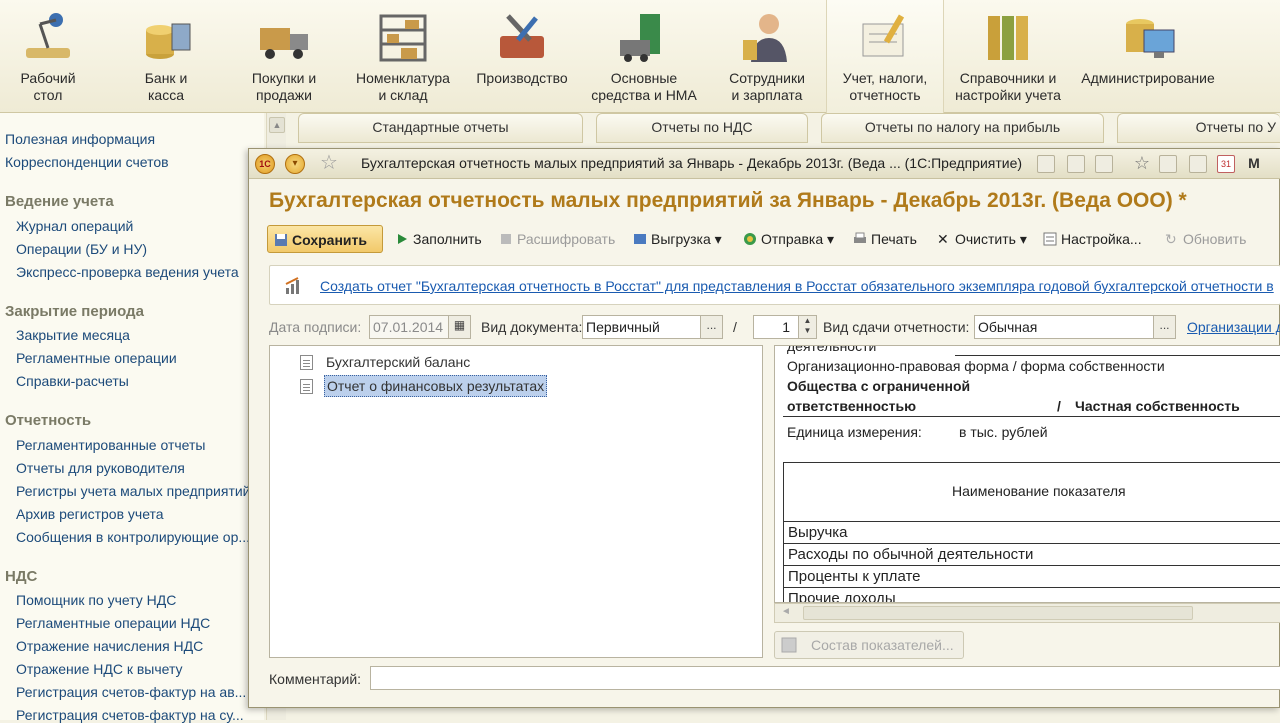 The image size is (1280, 723). I want to click on print-button: Печать, so click(884, 239).